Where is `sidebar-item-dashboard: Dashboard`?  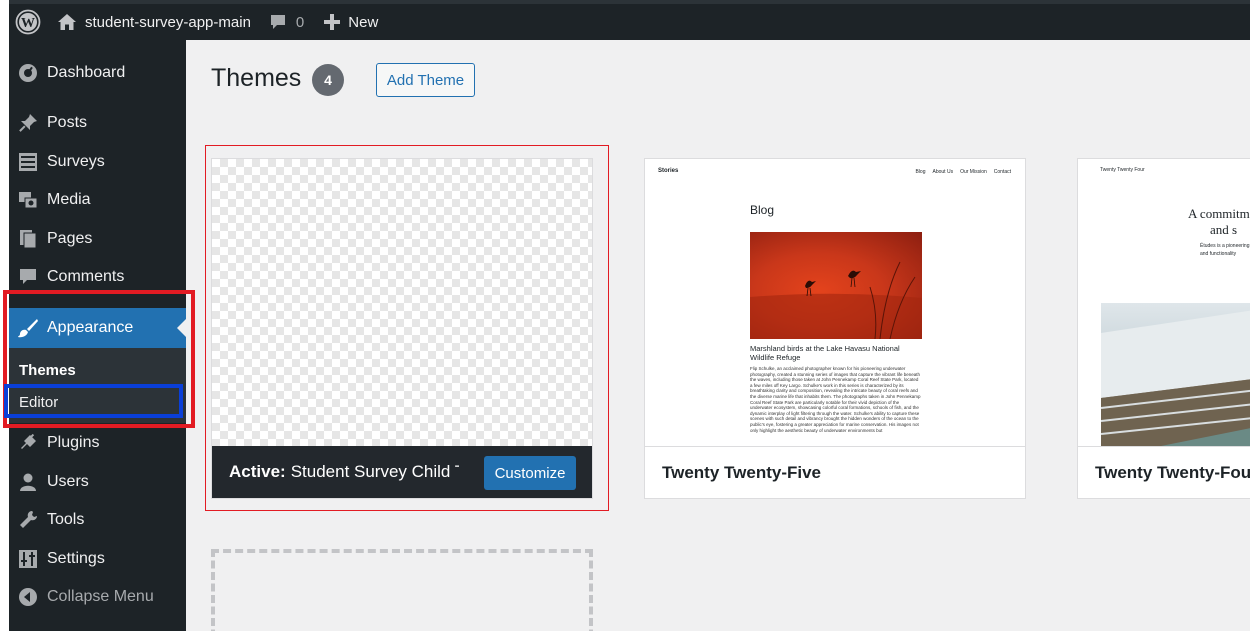 sidebar-item-dashboard: Dashboard is located at coordinates (97, 73).